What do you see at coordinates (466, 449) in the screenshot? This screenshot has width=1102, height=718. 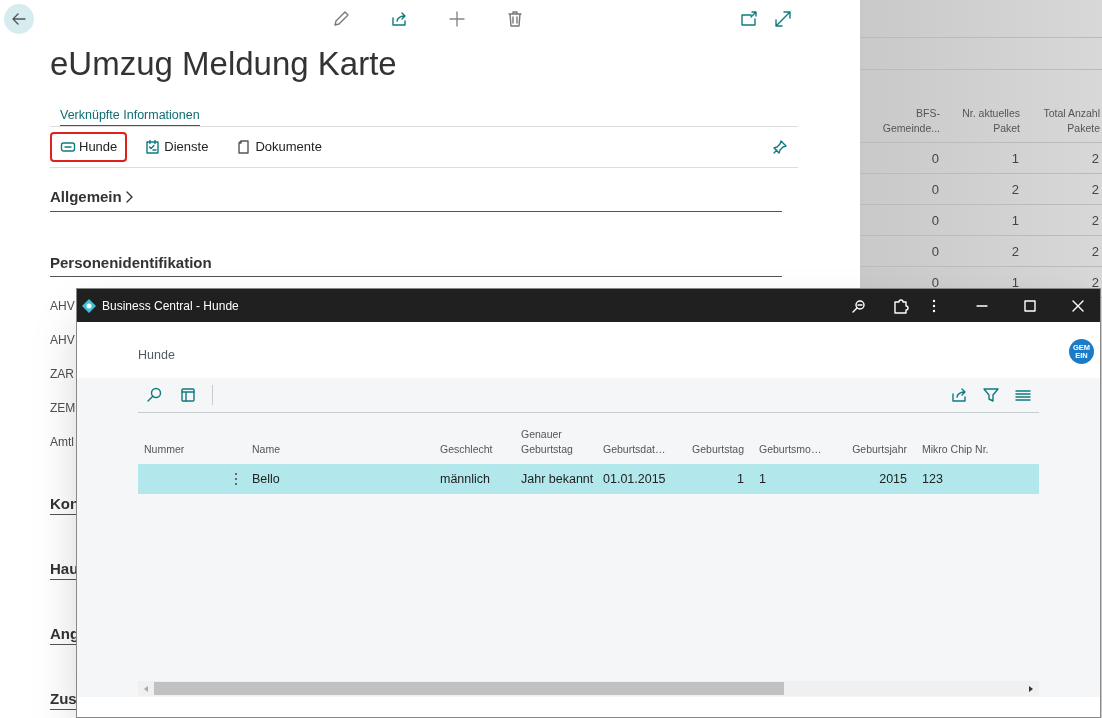 I see `column-header: Geschlecht` at bounding box center [466, 449].